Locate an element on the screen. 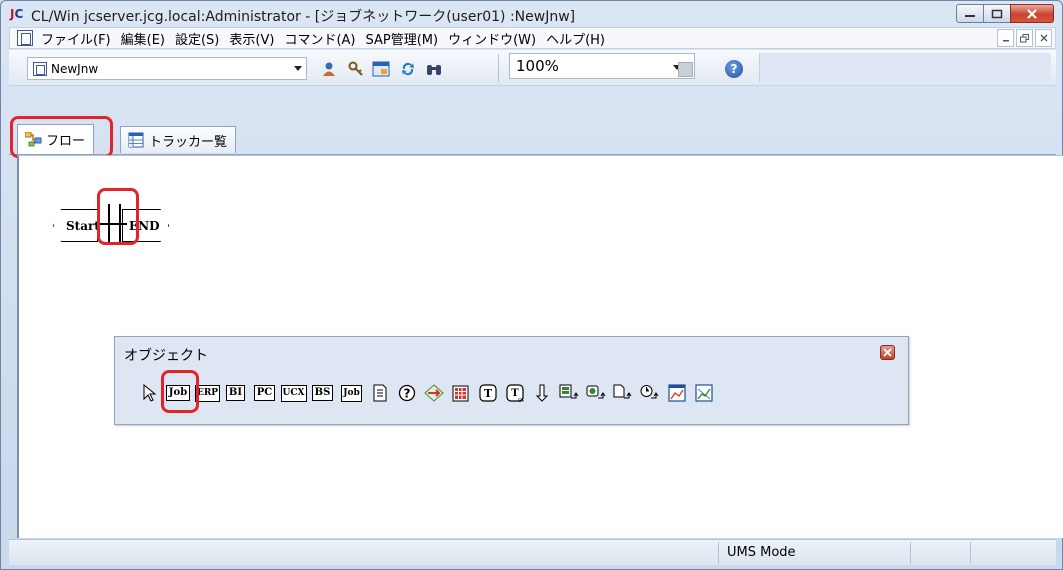 This screenshot has height=570, width=1063. status-bar: UMS Mode is located at coordinates (532, 552).